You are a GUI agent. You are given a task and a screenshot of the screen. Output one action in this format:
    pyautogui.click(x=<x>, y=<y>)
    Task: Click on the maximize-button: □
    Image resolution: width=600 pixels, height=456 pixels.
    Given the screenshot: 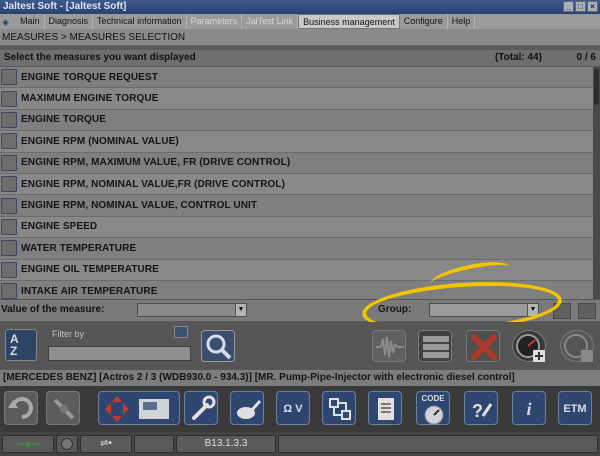 What is the action you would take?
    pyautogui.click(x=580, y=6)
    